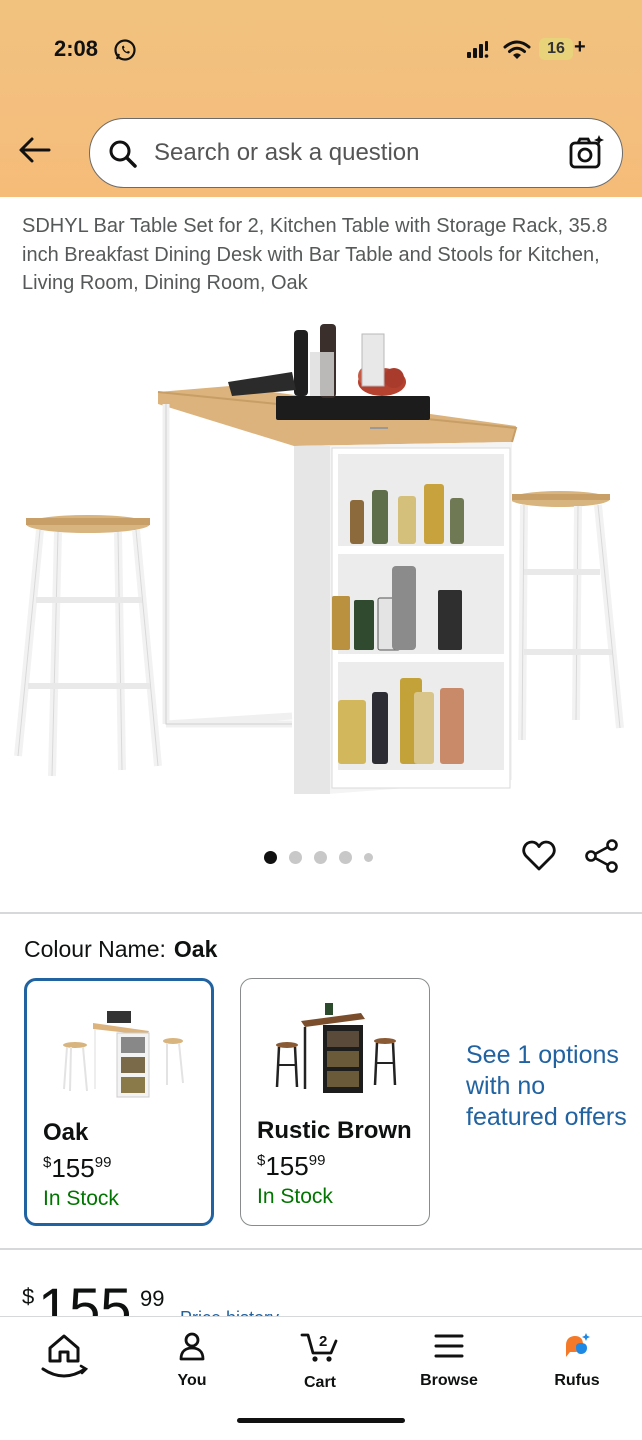  What do you see at coordinates (321, 52) in the screenshot?
I see `status-bar: 2:08 16 +` at bounding box center [321, 52].